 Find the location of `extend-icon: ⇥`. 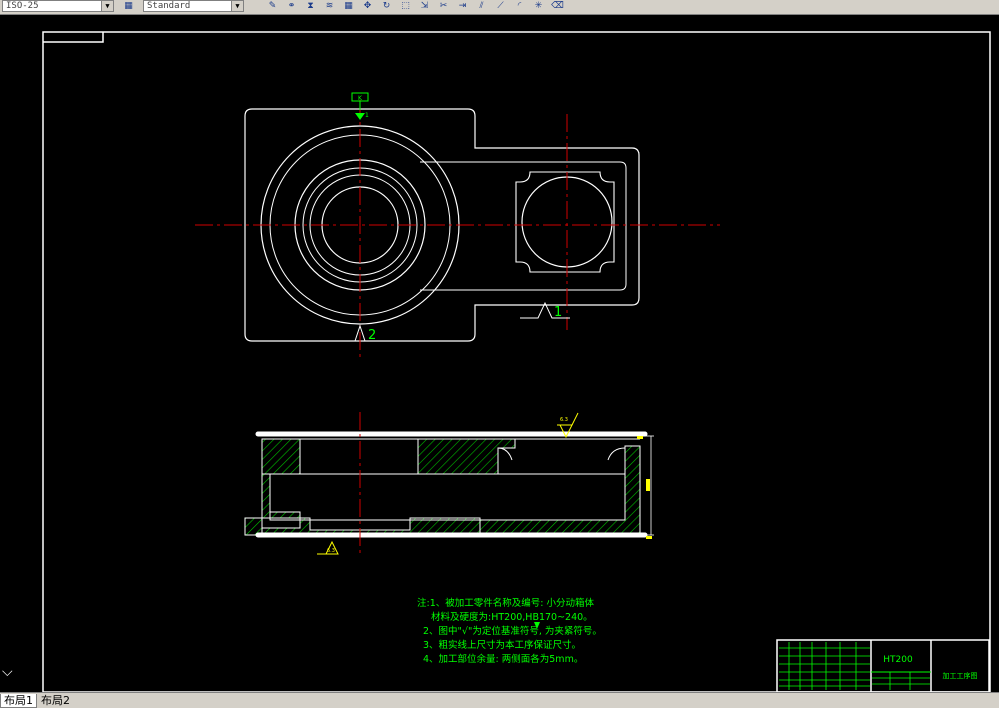

extend-icon: ⇥ is located at coordinates (462, 6).